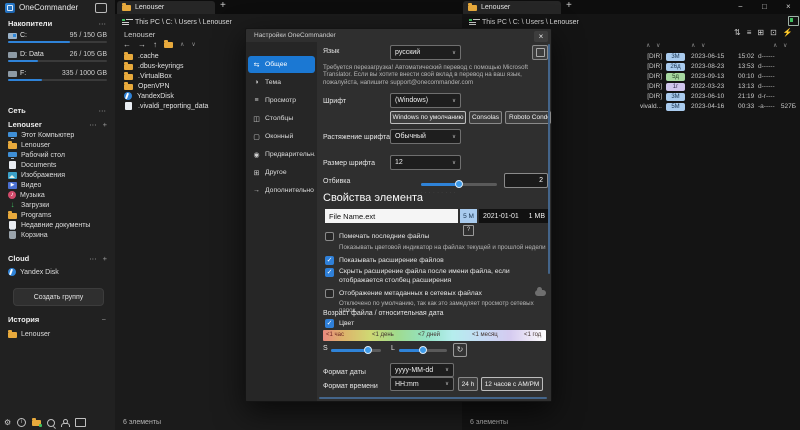 The width and height of the screenshot is (800, 430). What do you see at coordinates (105, 258) in the screenshot?
I see `cloud-add-icon: +` at bounding box center [105, 258].